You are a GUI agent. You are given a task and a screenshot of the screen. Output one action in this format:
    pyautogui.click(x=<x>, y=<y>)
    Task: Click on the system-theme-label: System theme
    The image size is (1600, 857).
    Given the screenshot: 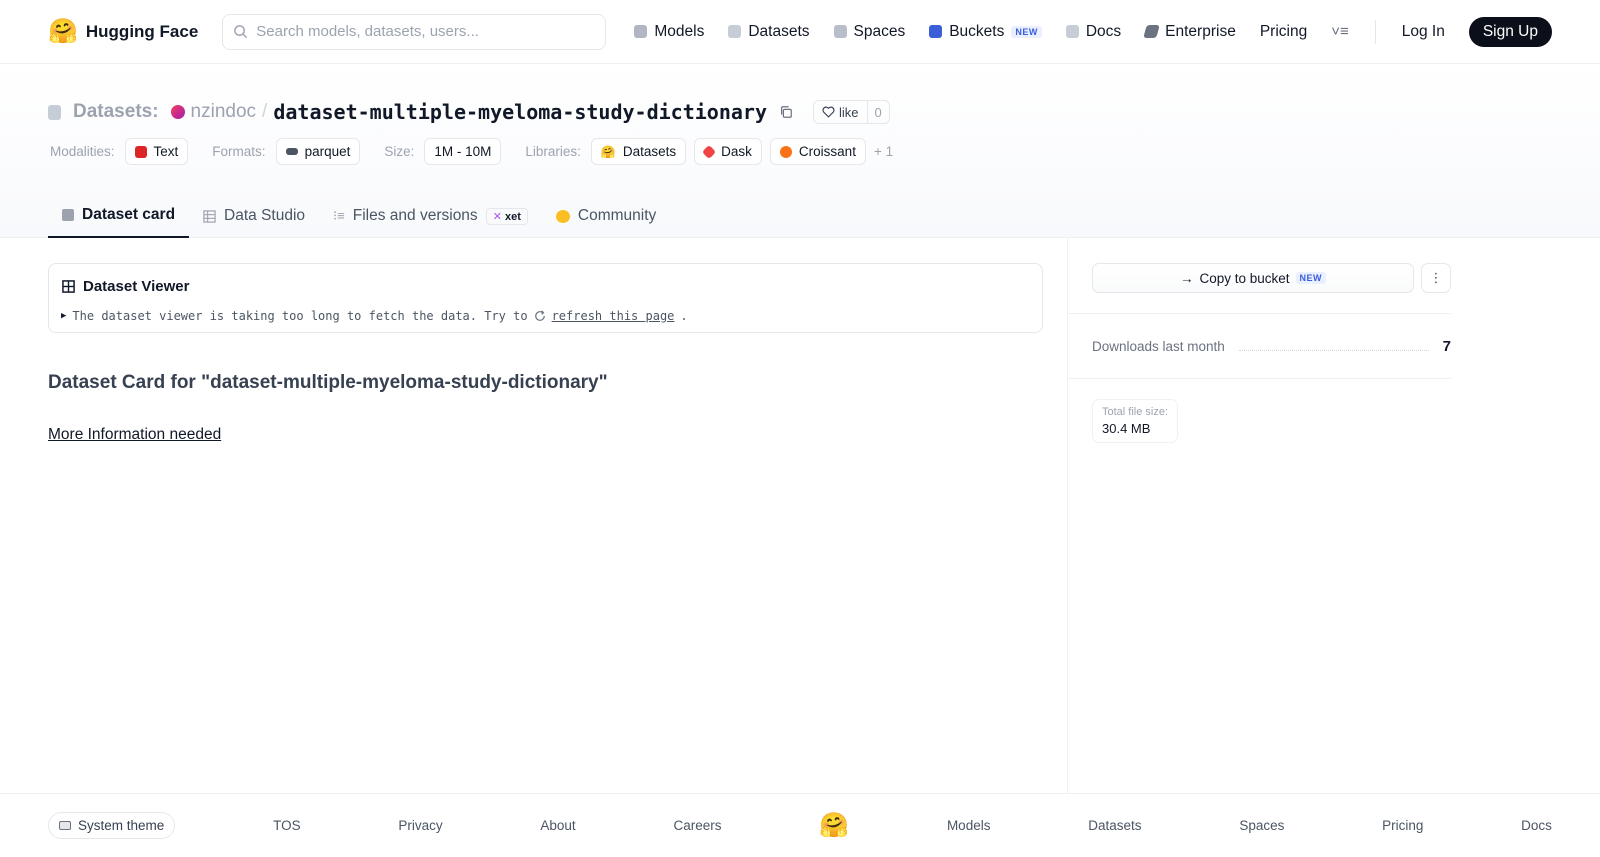 What is the action you would take?
    pyautogui.click(x=121, y=825)
    